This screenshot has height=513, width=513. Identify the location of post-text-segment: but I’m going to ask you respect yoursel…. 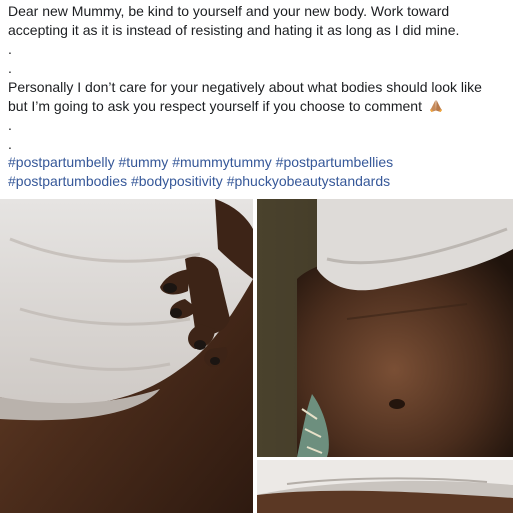
(215, 106).